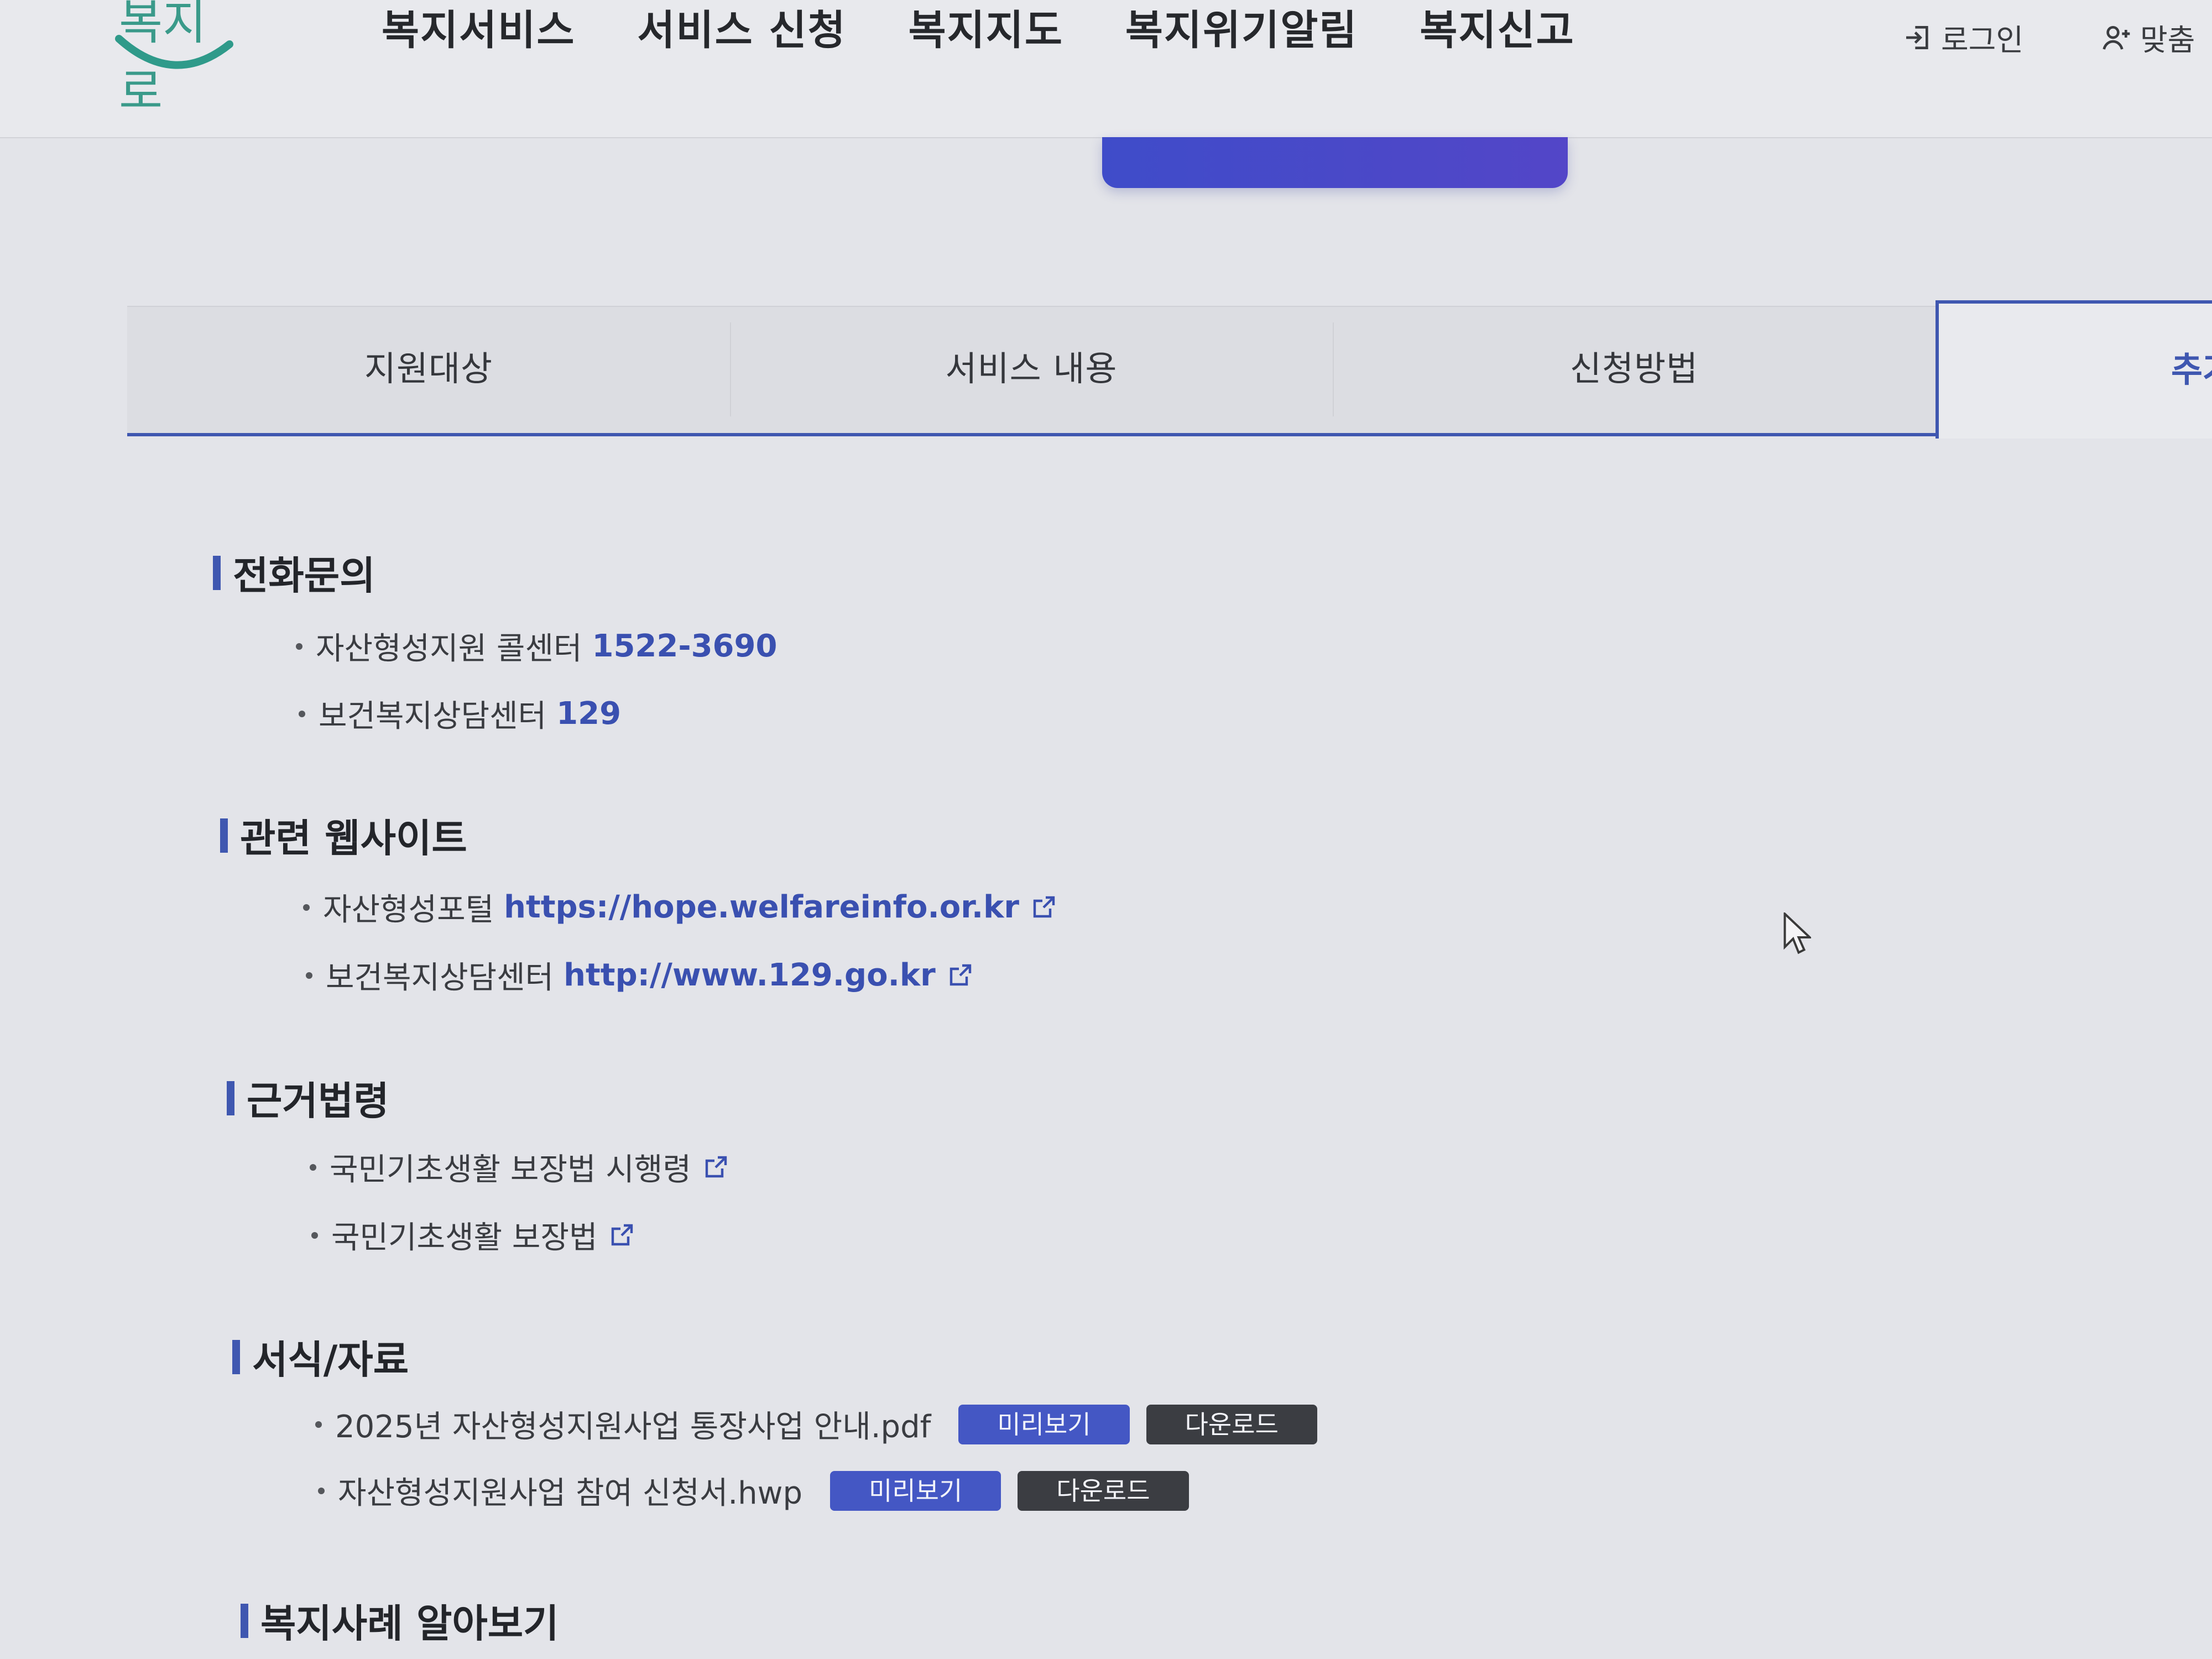  Describe the element at coordinates (465, 1238) in the screenshot. I see `law-label: 국민기초생활 보장법` at that location.